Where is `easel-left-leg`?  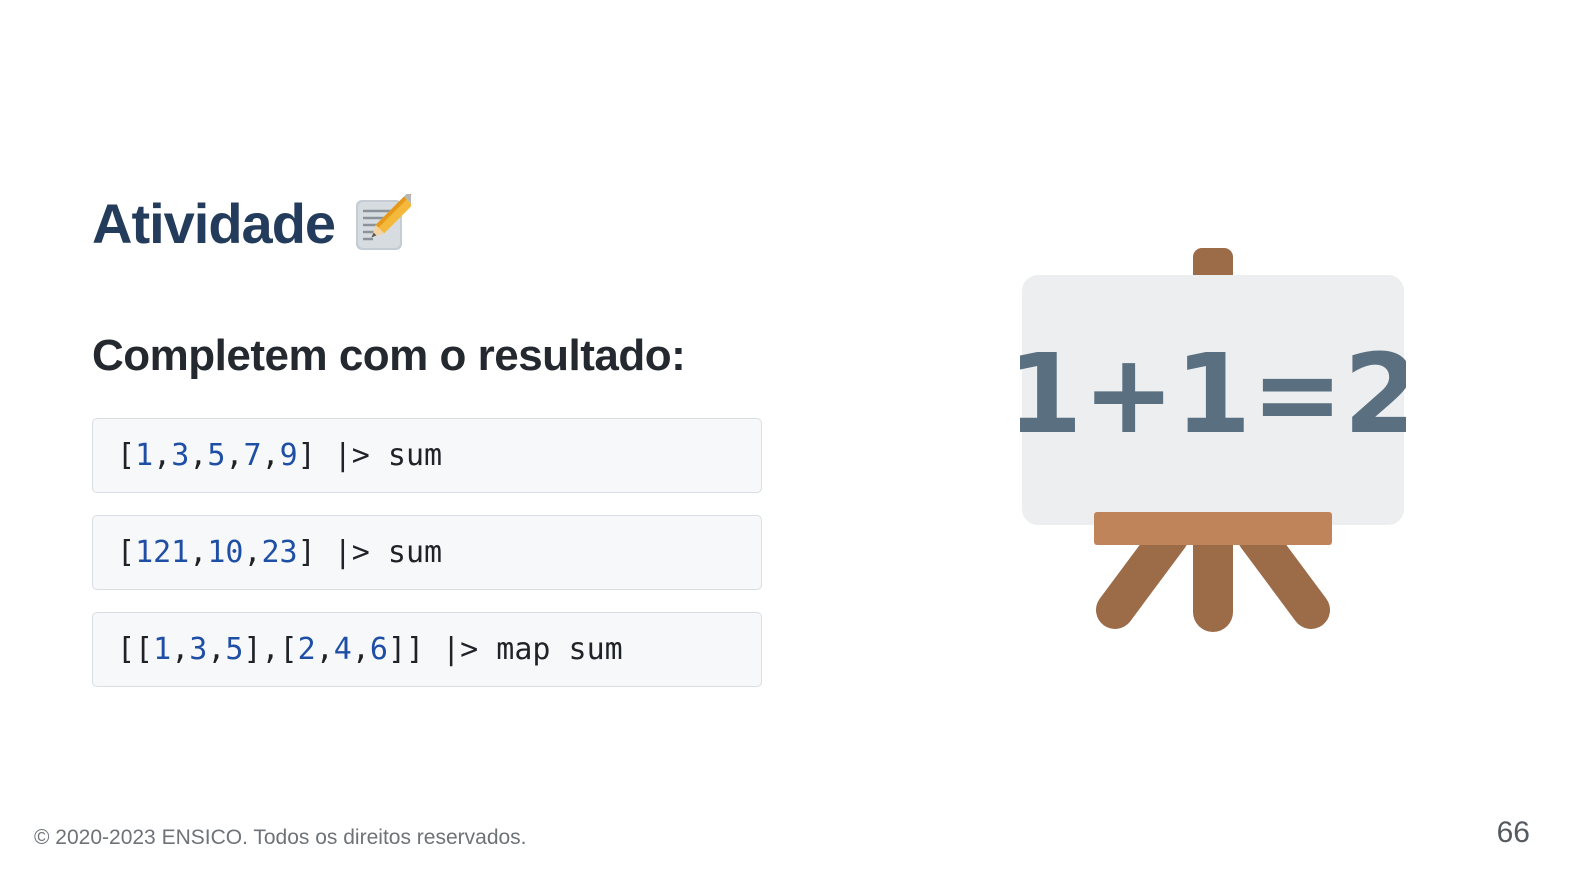
easel-left-leg is located at coordinates (1142, 573).